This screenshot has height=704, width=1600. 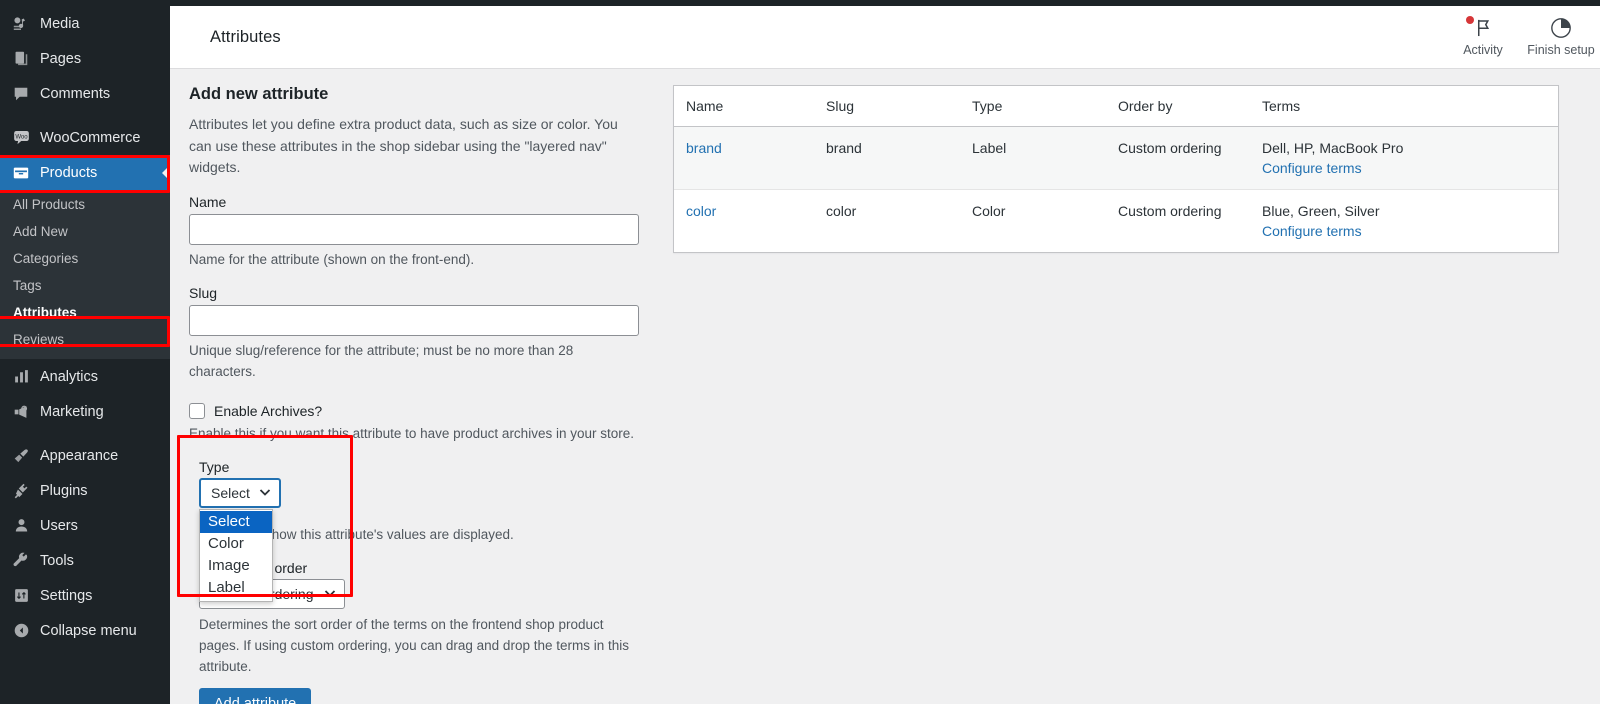 I want to click on column-header-terms: Terms, so click(x=1410, y=106).